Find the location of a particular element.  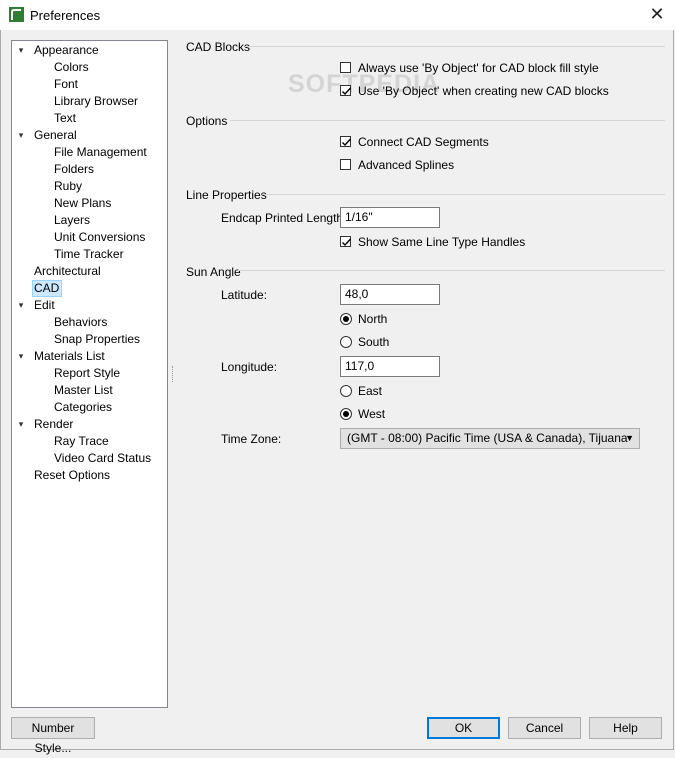

tree-item-library-browser: Library Browser is located at coordinates (96, 101).